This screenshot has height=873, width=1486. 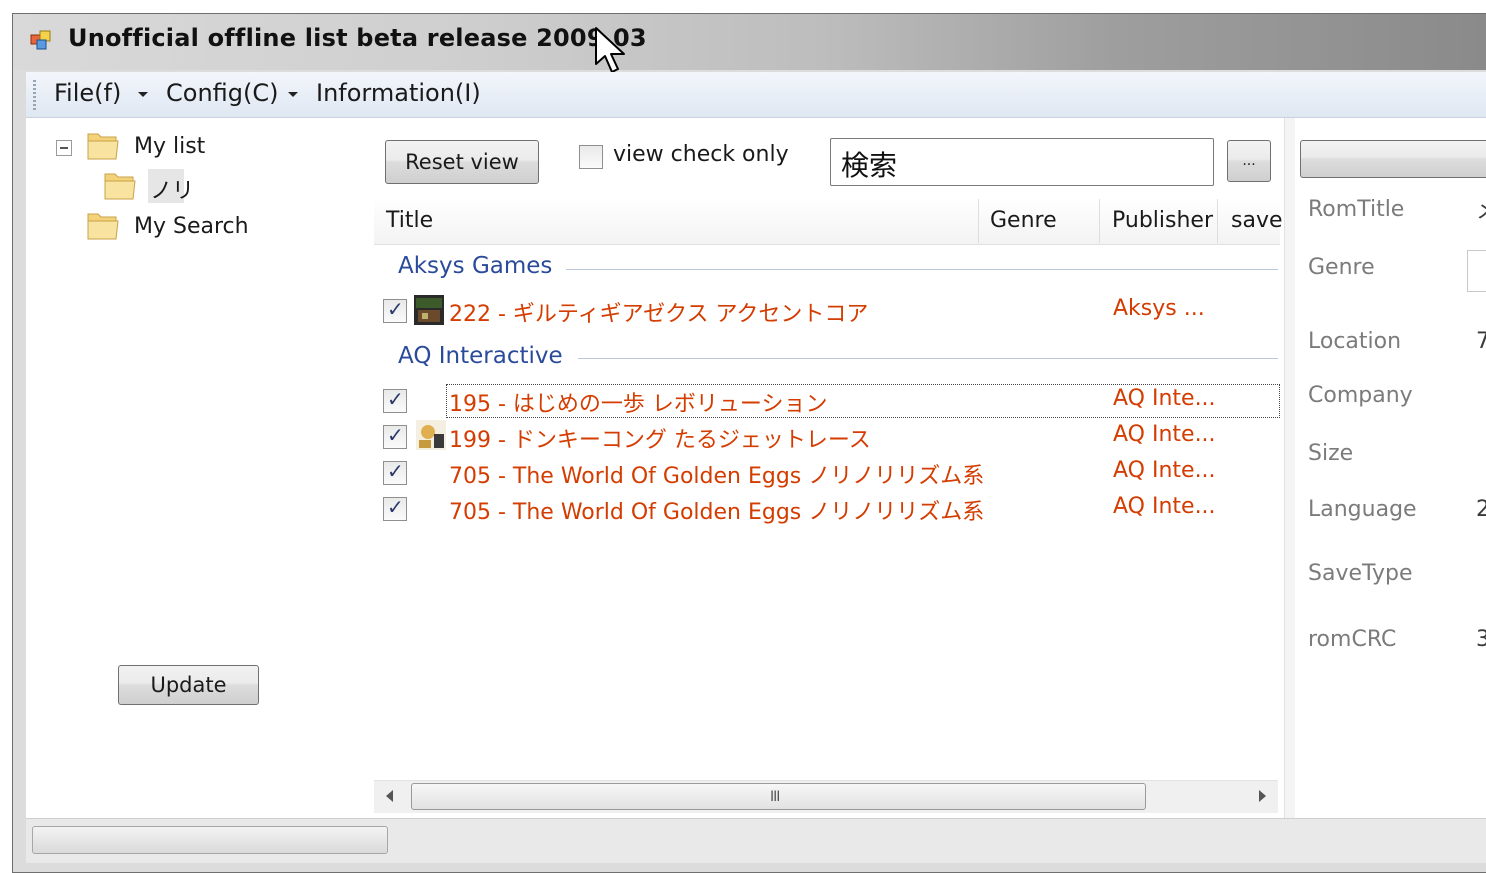 What do you see at coordinates (1360, 395) in the screenshot?
I see `detail-label-company: Company` at bounding box center [1360, 395].